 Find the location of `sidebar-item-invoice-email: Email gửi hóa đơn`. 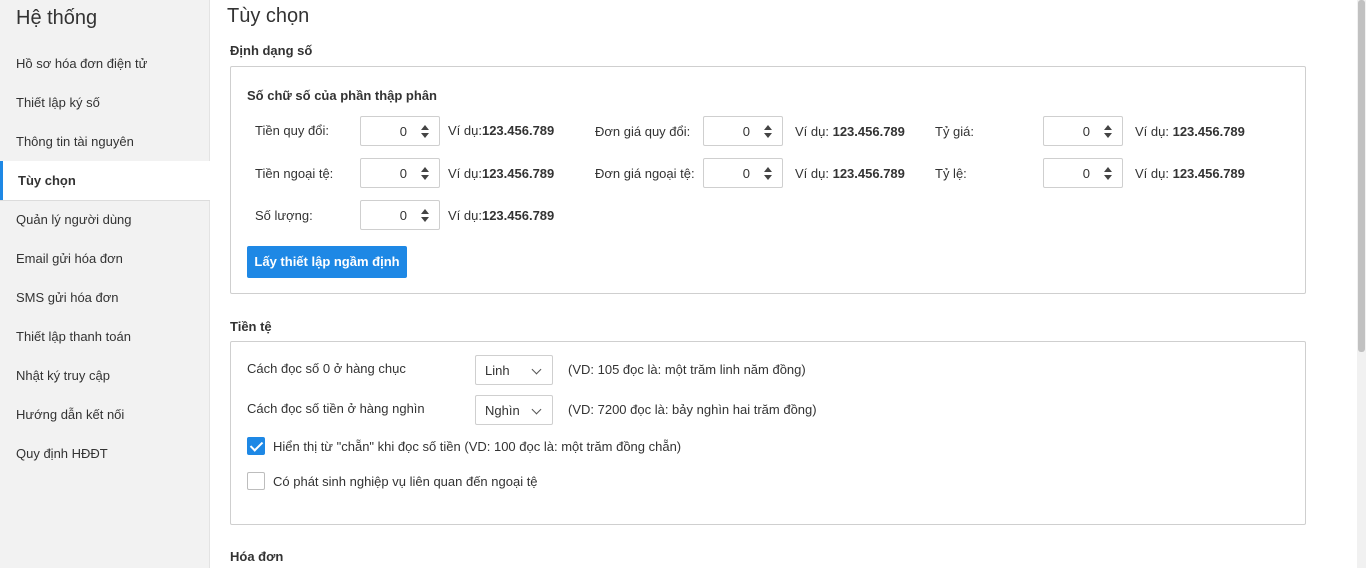

sidebar-item-invoice-email: Email gửi hóa đơn is located at coordinates (105, 258).